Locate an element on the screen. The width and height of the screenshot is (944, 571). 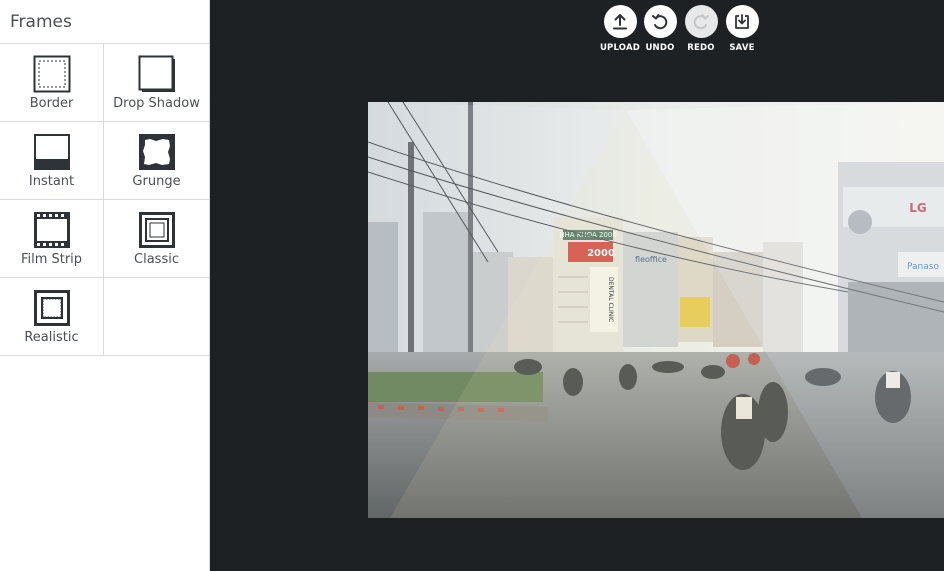
frame-grid-empty-cell is located at coordinates (156, 317).